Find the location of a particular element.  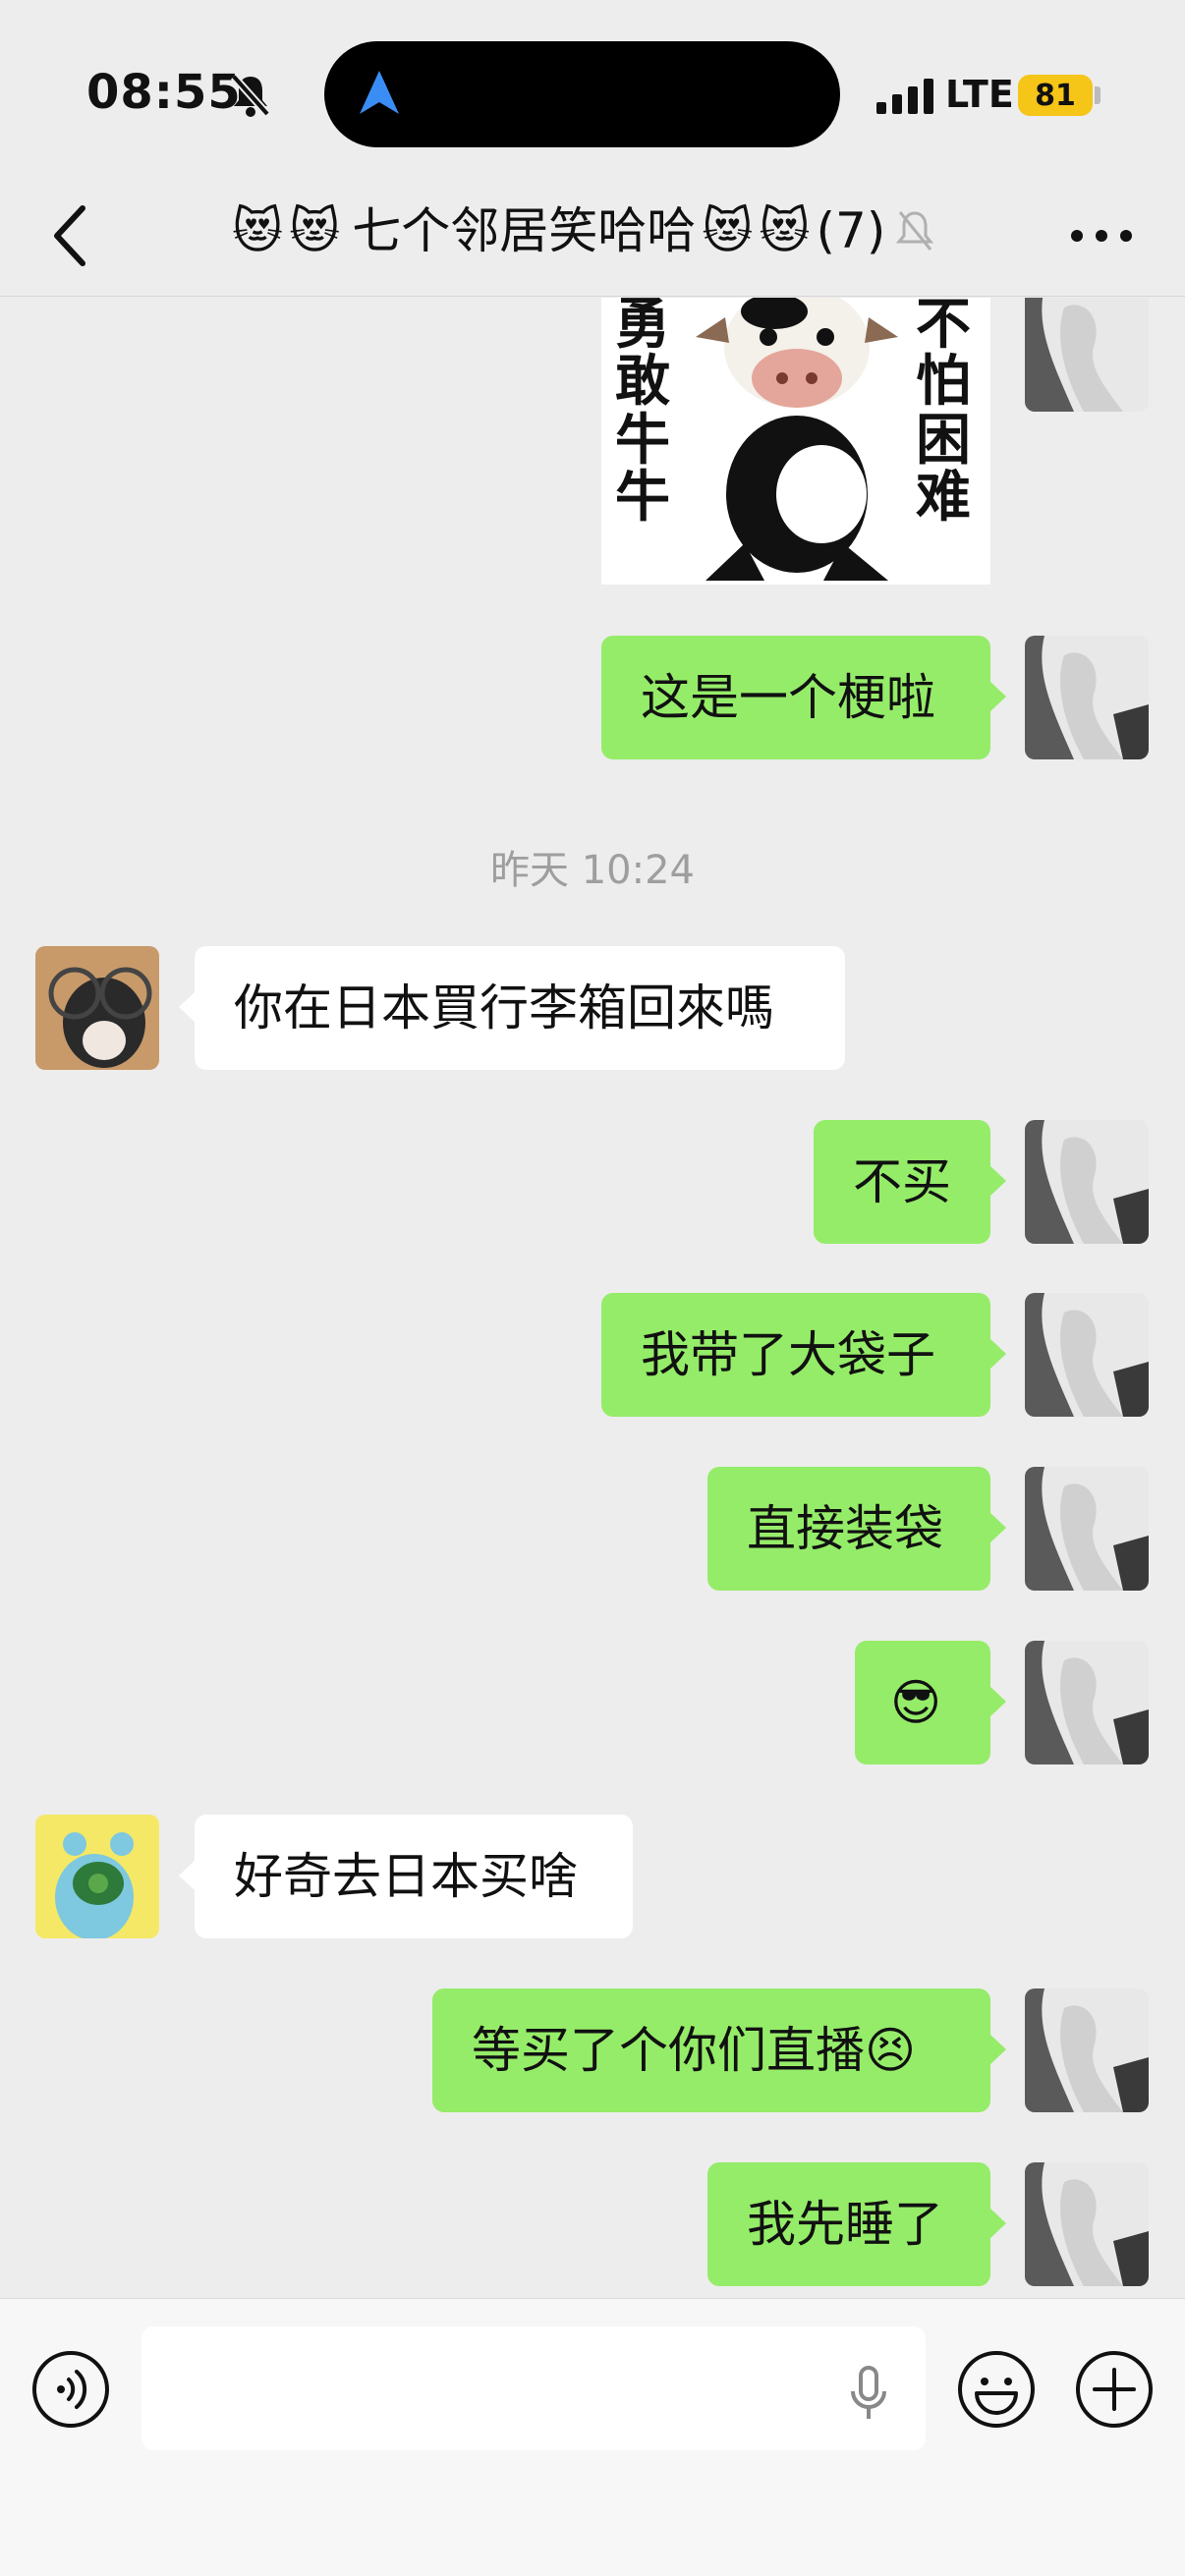

status-bar: 08:55 LTE 81 is located at coordinates (592, 88).